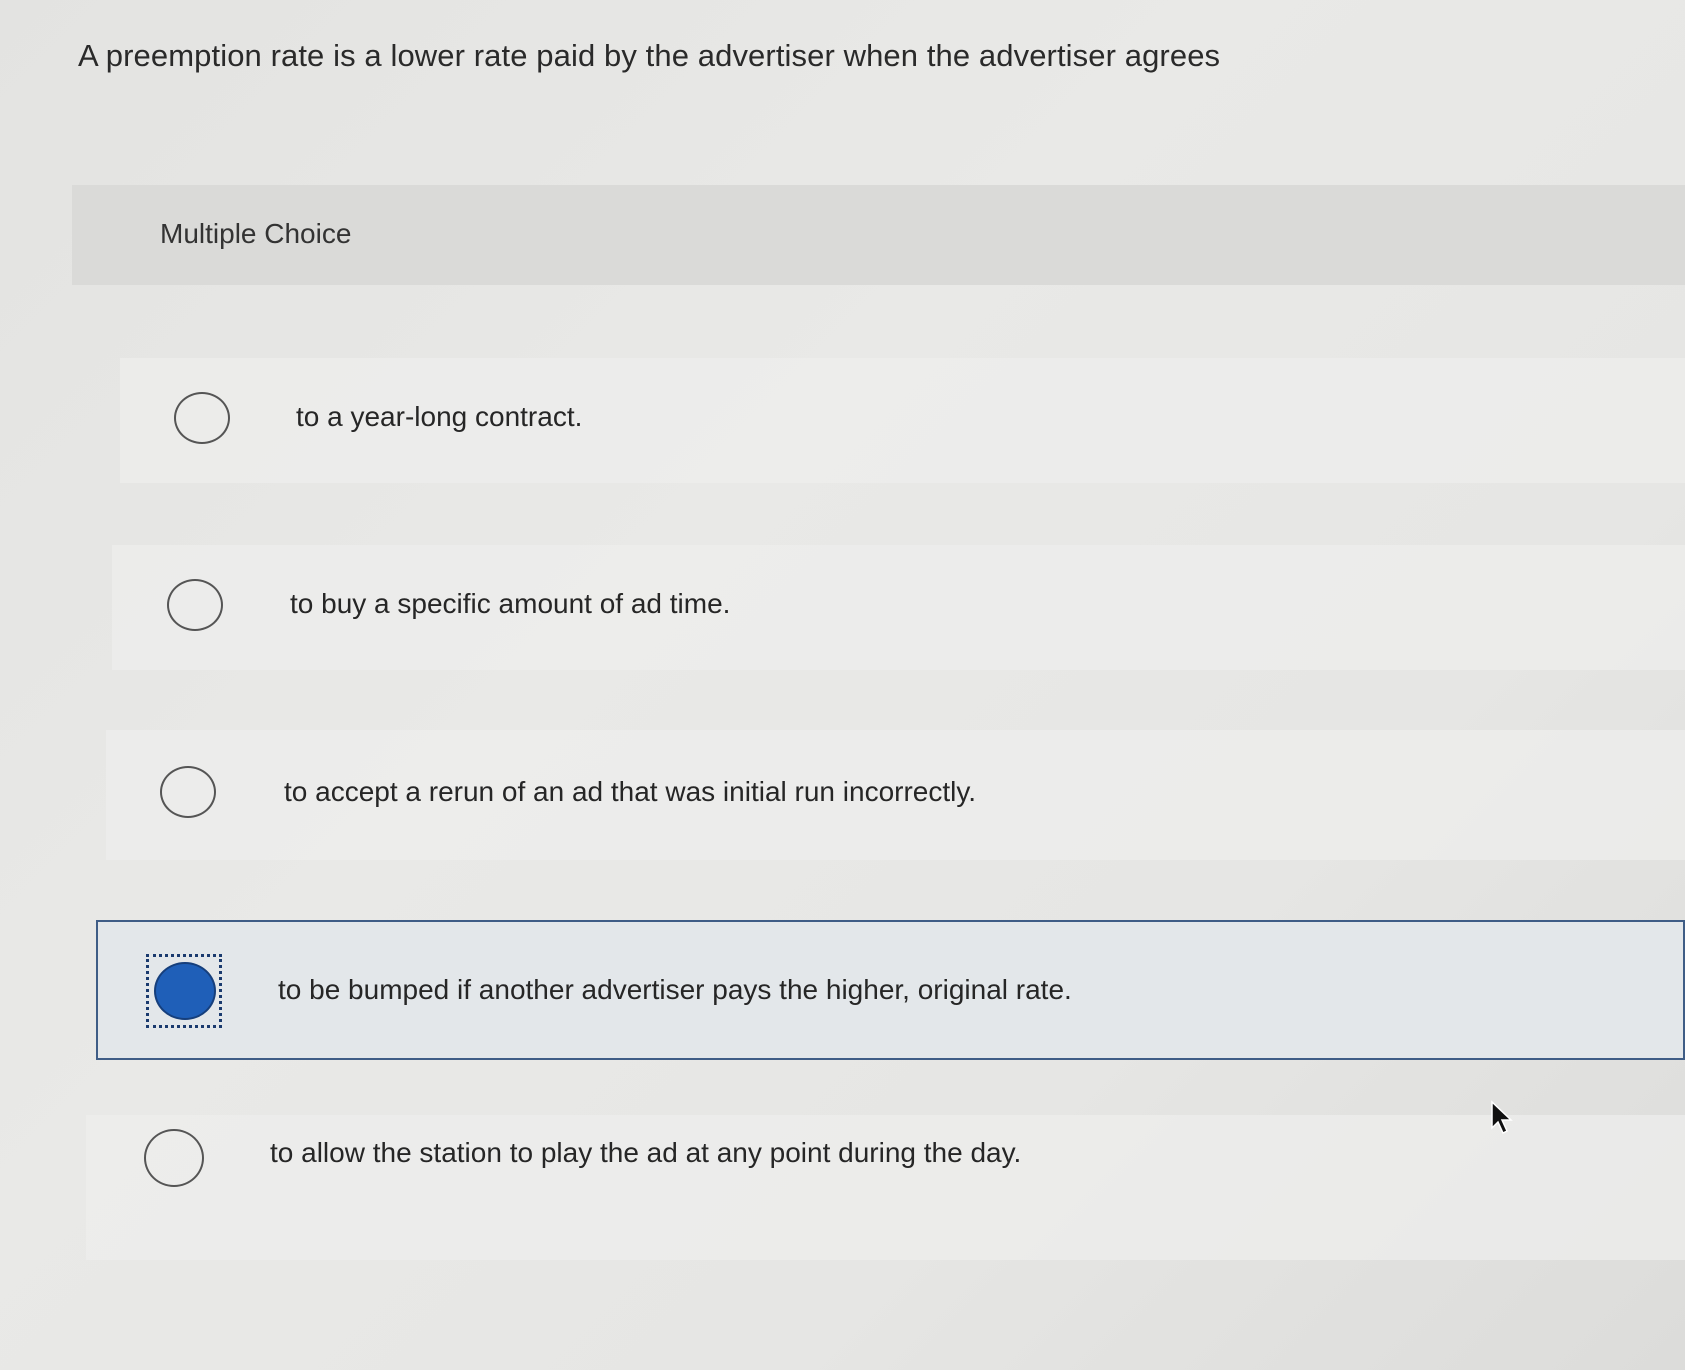 The height and width of the screenshot is (1370, 1685). I want to click on choice-label-2: to buy a specific amount of ad time., so click(510, 603).